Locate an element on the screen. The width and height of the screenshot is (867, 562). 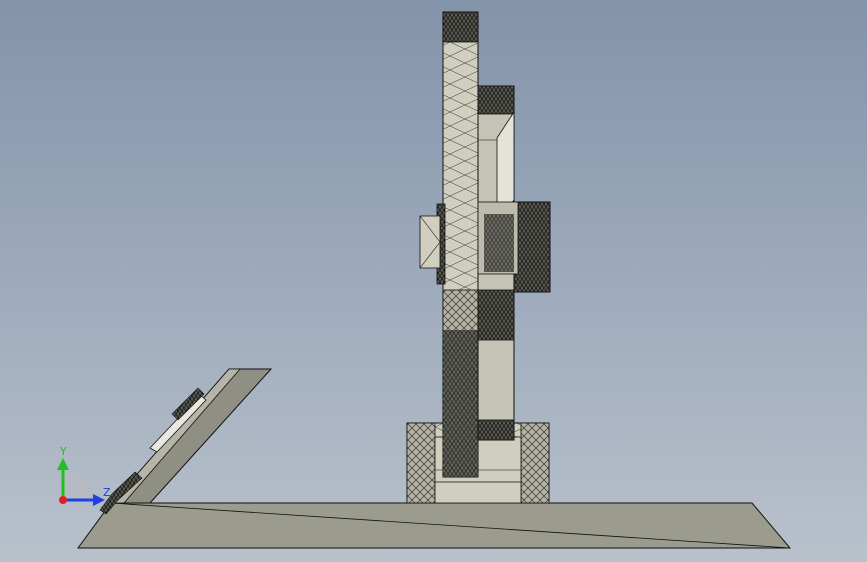
y-axis-label: Y is located at coordinates (63, 451).